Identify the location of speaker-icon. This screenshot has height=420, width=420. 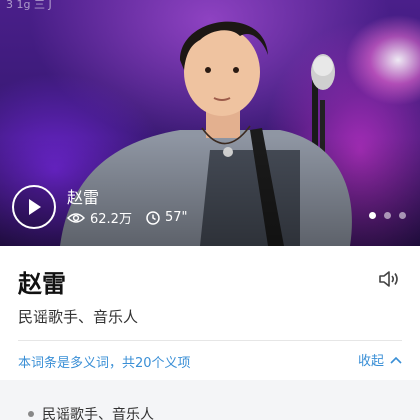
(388, 279).